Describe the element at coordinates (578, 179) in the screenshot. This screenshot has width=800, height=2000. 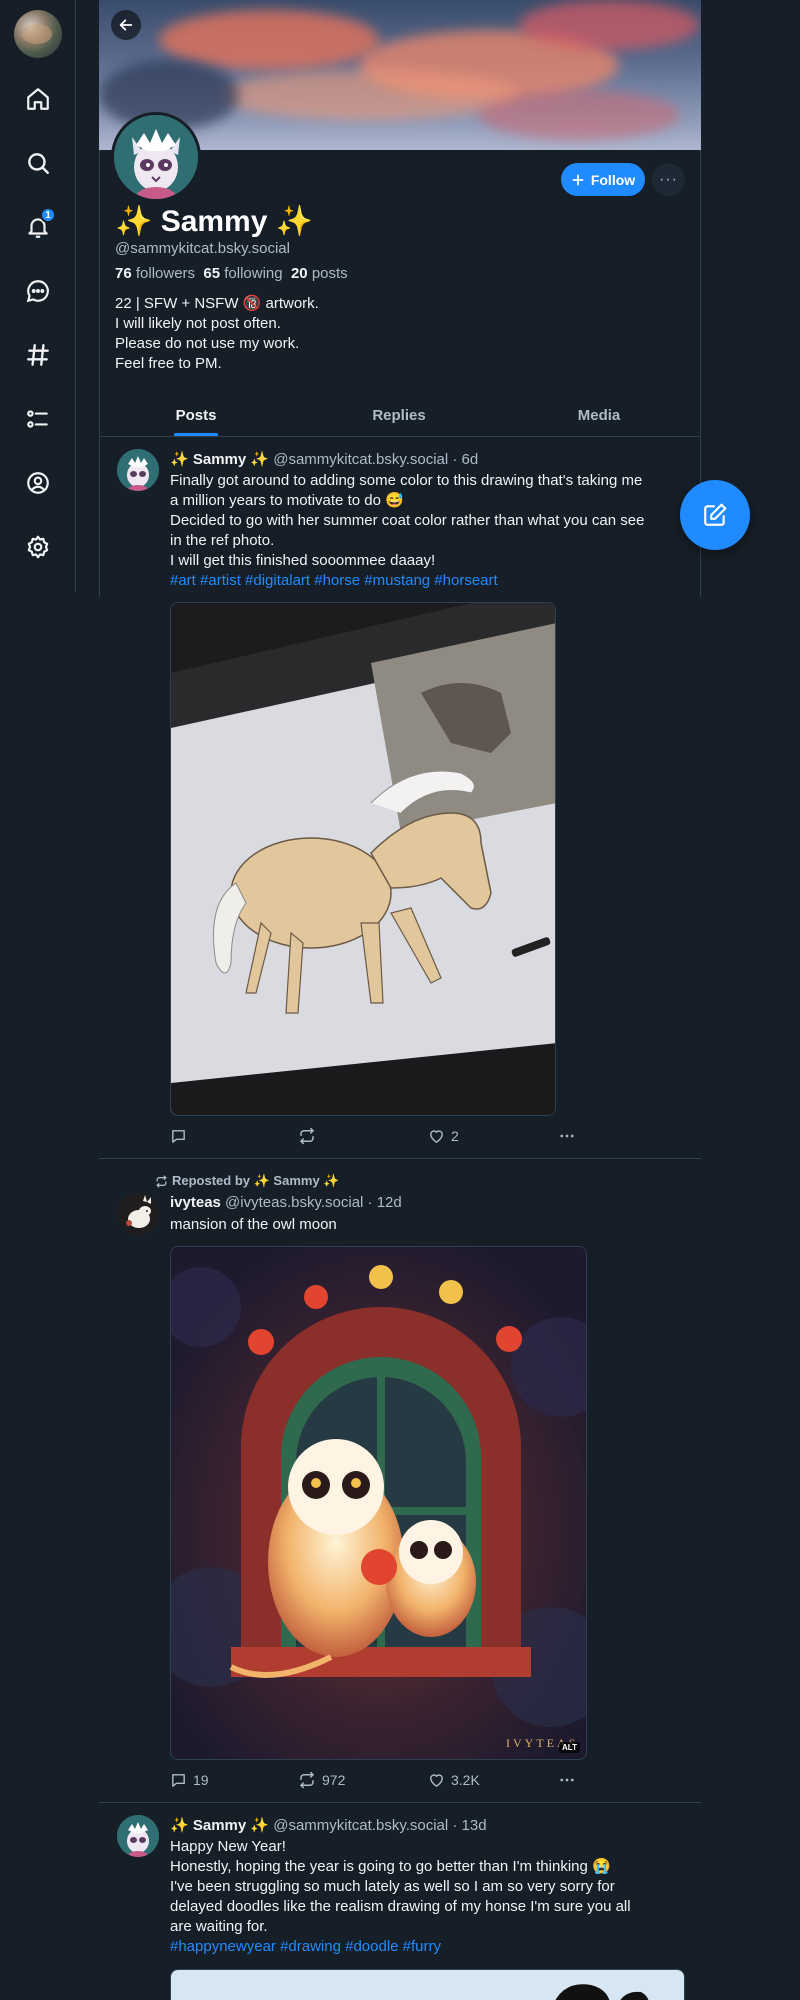
I see `plus-icon` at that location.